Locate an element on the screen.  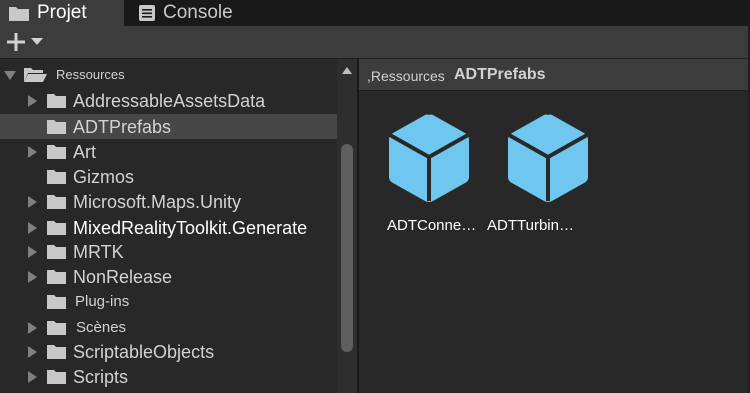
tree-item: Scènes is located at coordinates (168, 327).